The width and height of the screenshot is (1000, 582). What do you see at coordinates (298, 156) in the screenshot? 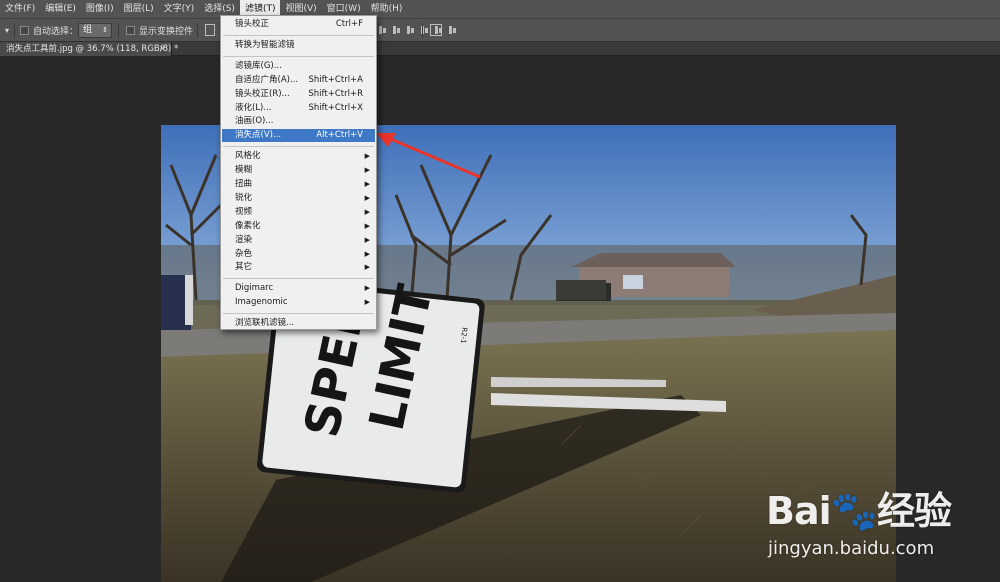
I see `filter-menu-item: 风格化 ▶` at bounding box center [298, 156].